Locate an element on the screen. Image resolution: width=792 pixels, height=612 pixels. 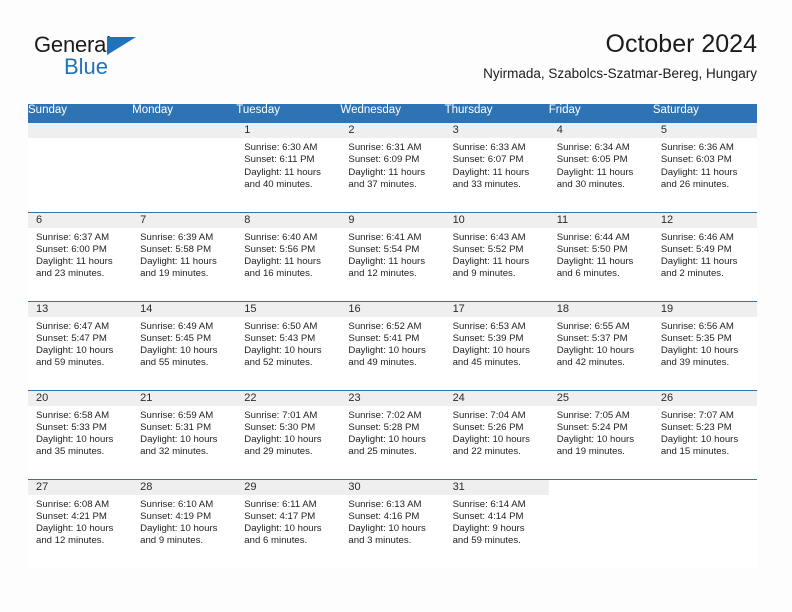
sunset-text: Sunset: 4:17 PM is located at coordinates (280, 516).